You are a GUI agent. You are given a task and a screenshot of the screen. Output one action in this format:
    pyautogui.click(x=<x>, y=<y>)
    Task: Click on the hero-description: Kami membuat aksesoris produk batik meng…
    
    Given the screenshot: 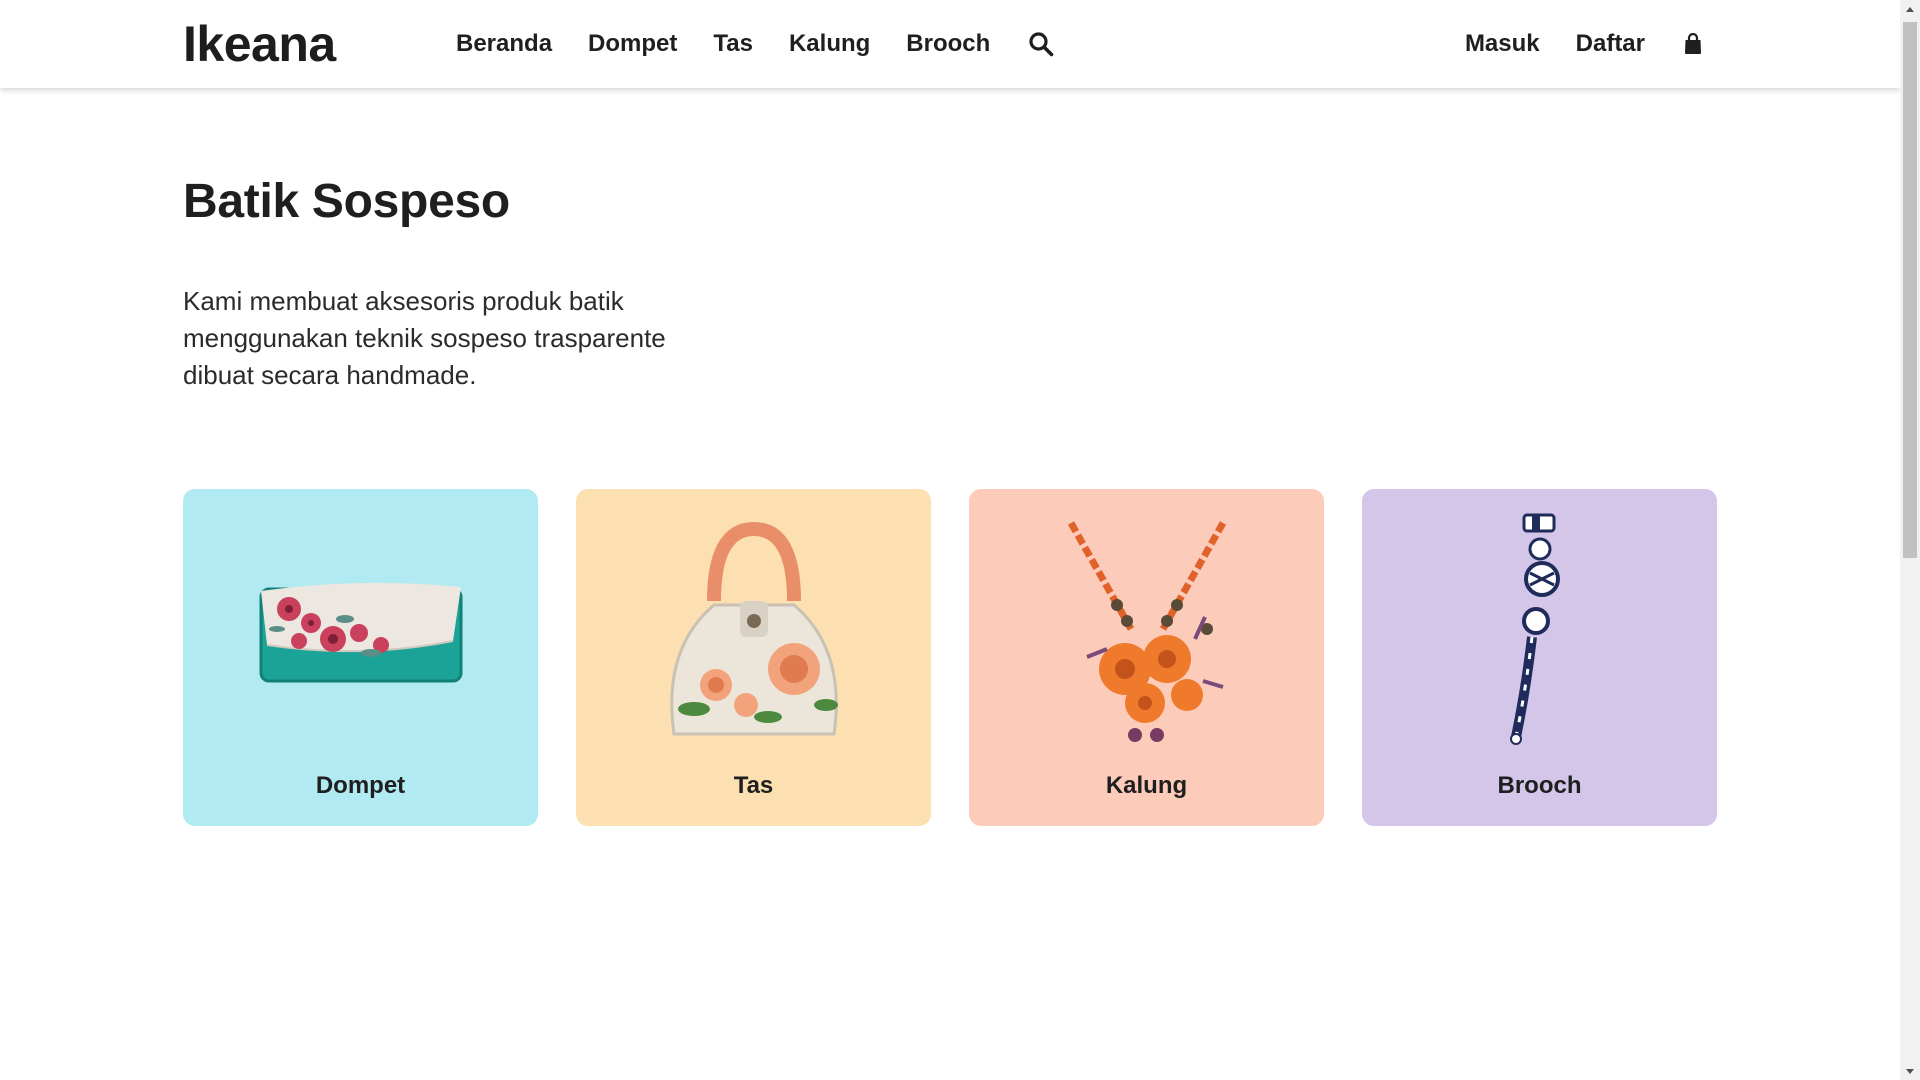 What is the action you would take?
    pyautogui.click(x=424, y=338)
    